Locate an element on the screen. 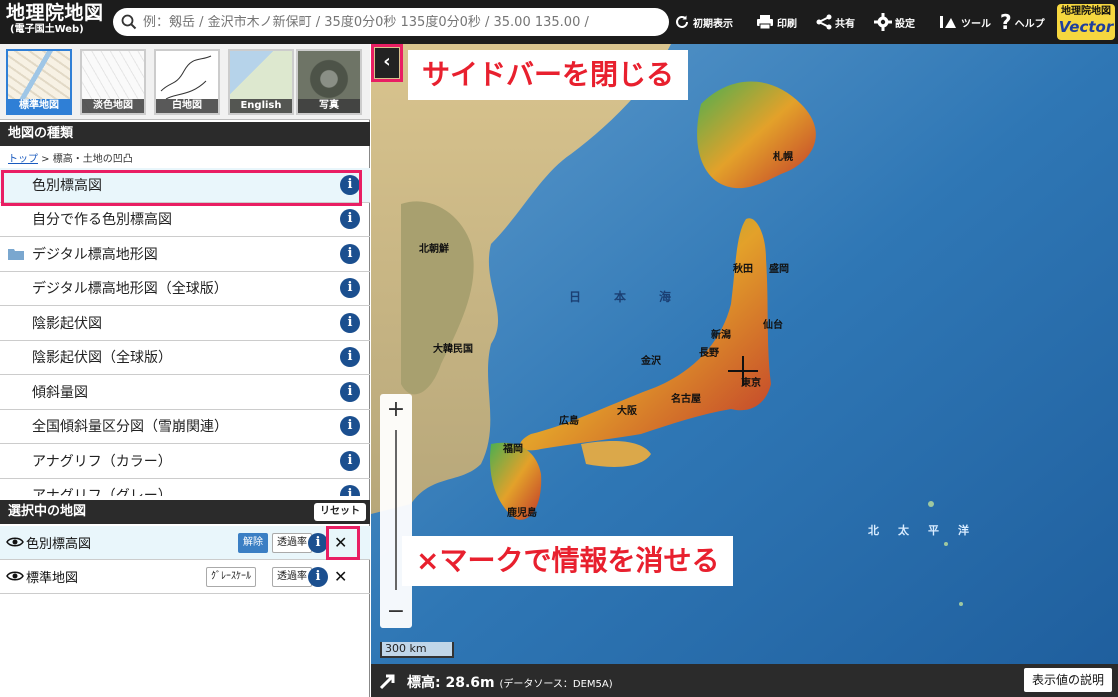 This screenshot has height=697, width=1118. list-item-label: デジタル標高地形図（全球版） is located at coordinates (130, 289).